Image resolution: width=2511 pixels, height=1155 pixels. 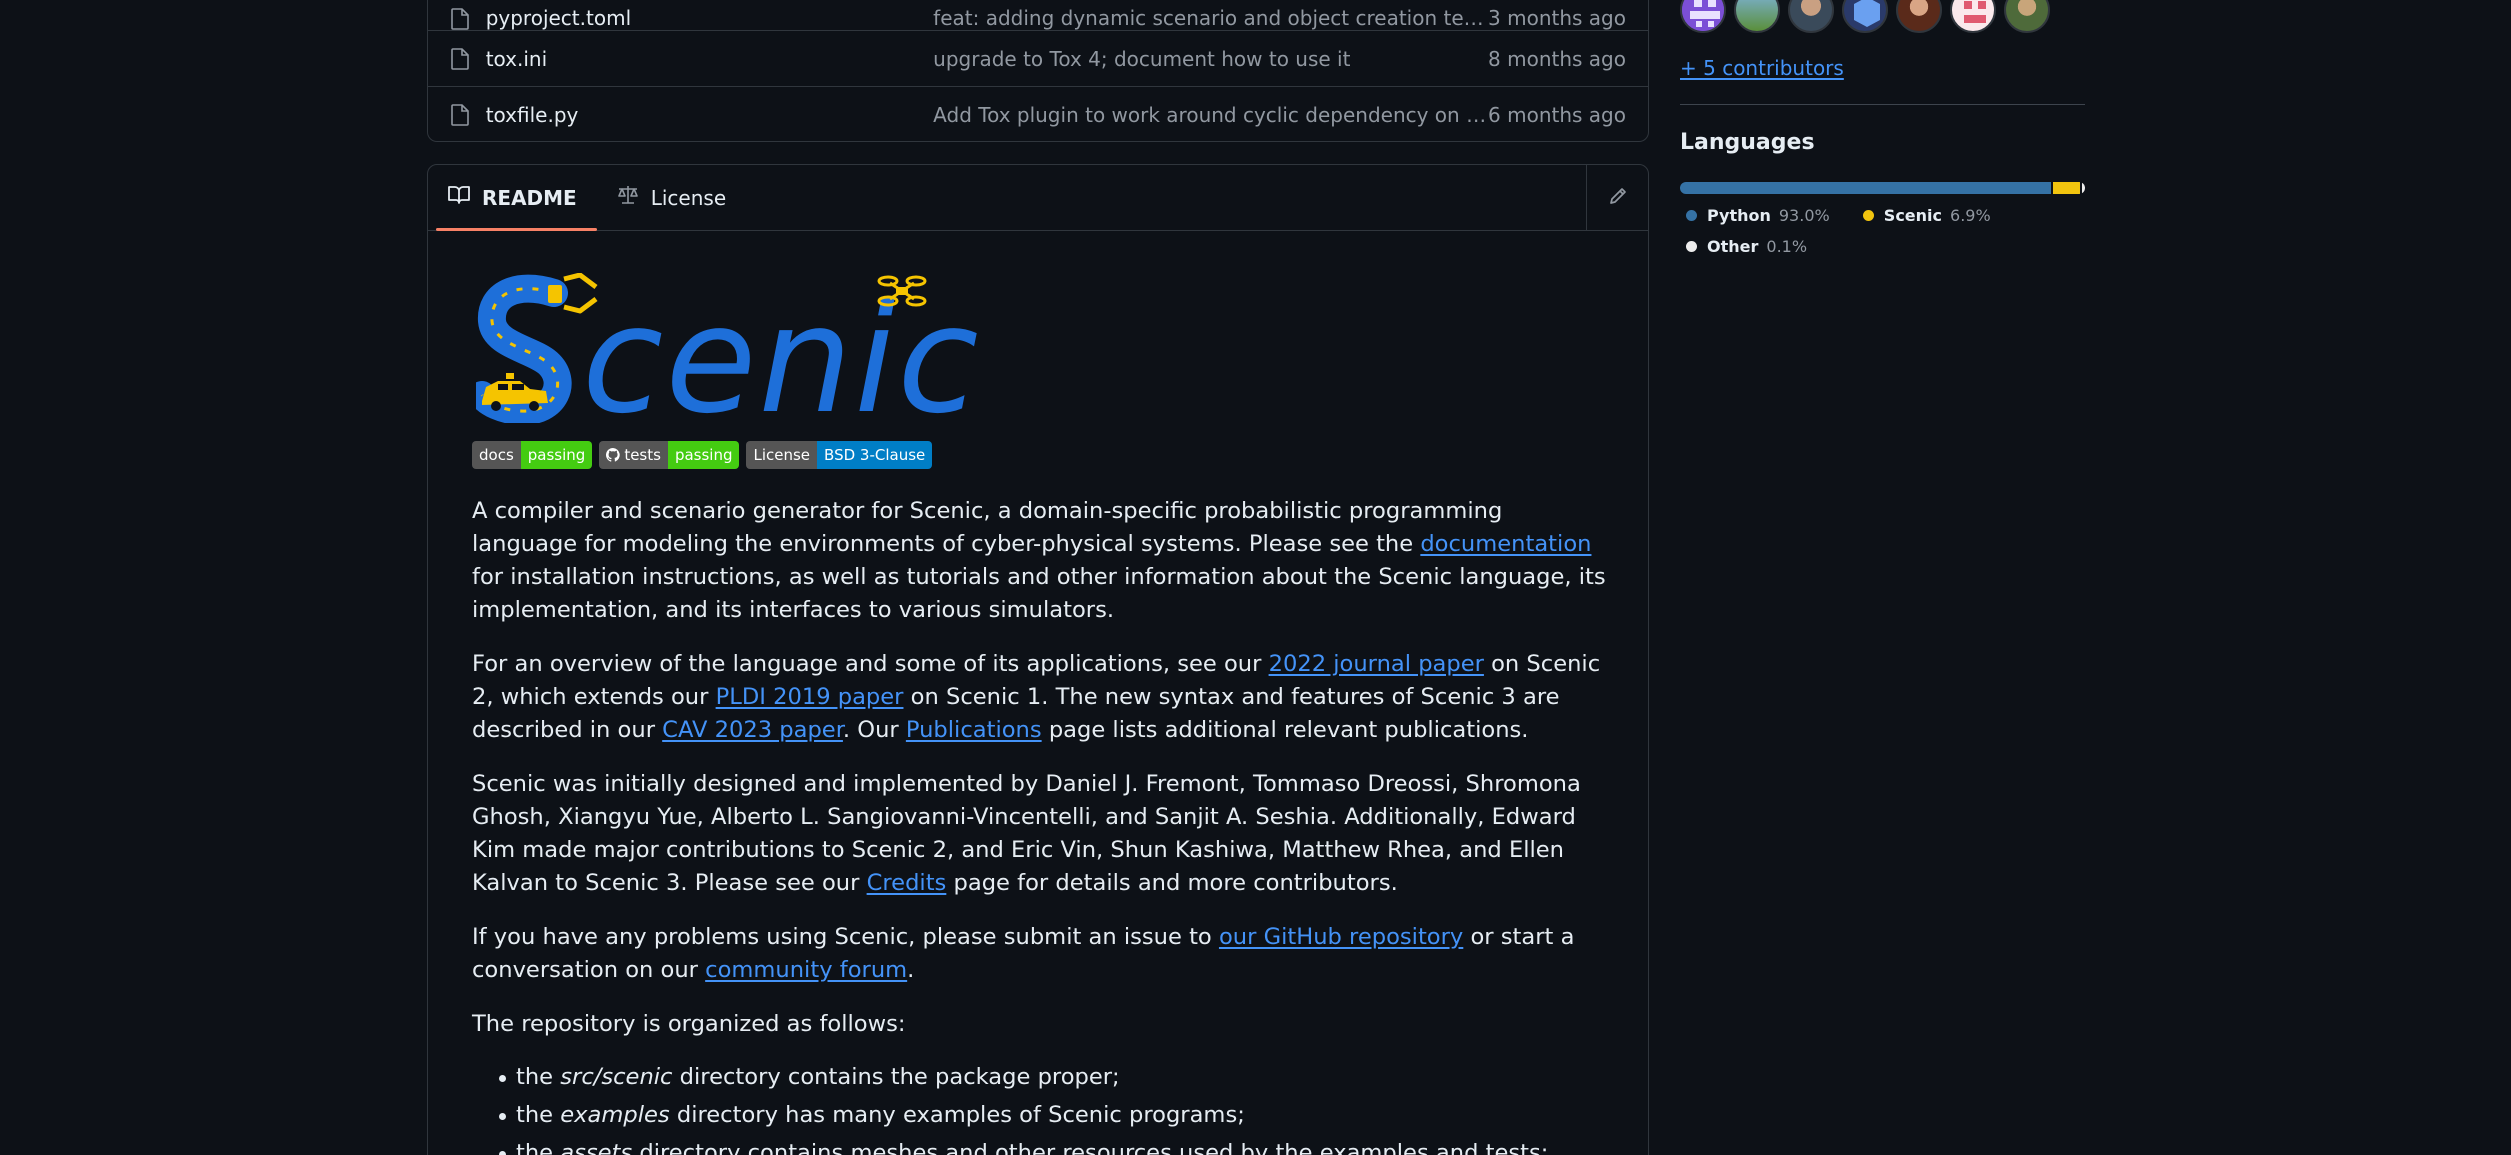 I want to click on contributor-avatars, so click(x=1865, y=16).